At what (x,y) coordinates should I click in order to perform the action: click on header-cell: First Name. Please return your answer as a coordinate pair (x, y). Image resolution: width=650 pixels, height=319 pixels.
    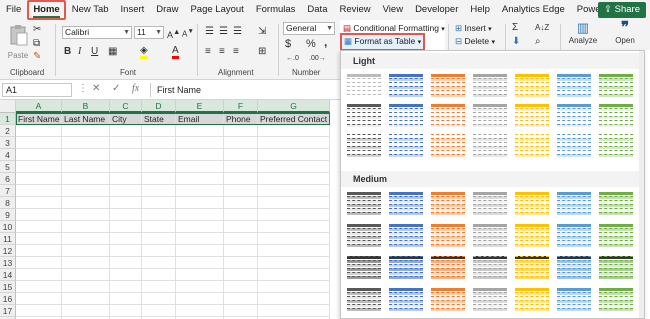
    Looking at the image, I should click on (39, 119).